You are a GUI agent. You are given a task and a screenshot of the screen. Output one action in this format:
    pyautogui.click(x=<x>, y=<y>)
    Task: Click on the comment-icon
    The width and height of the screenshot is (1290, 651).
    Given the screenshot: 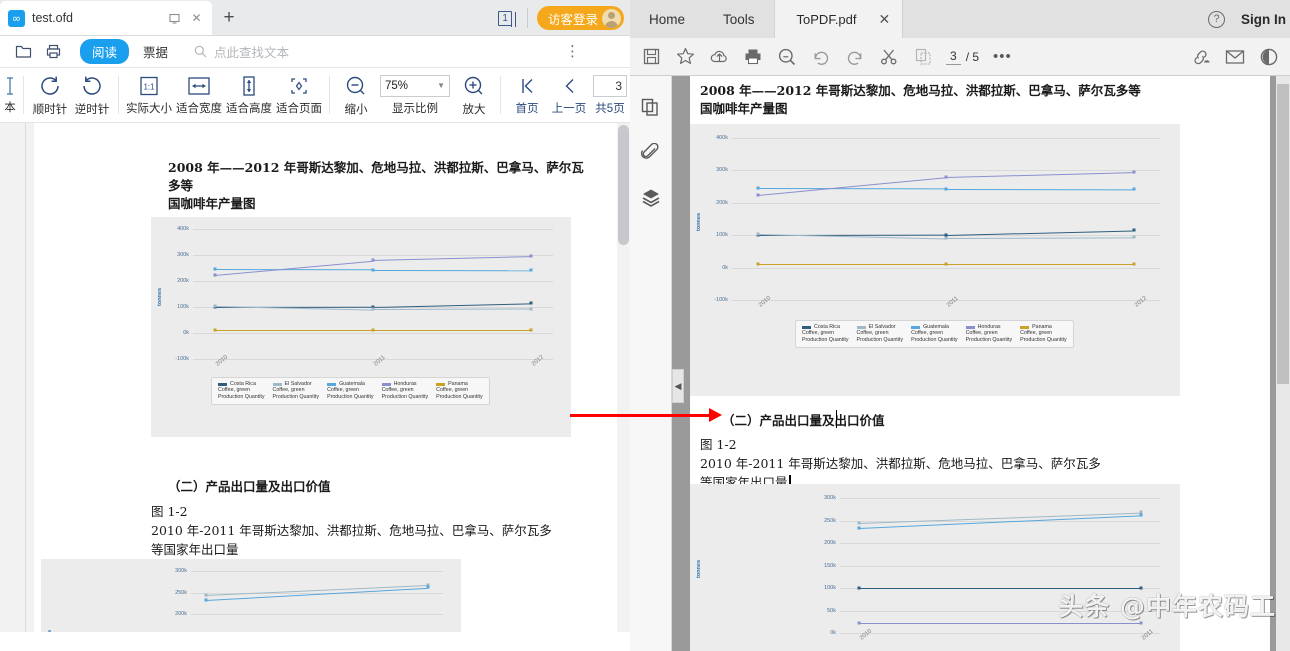 What is the action you would take?
    pyautogui.click(x=1269, y=57)
    